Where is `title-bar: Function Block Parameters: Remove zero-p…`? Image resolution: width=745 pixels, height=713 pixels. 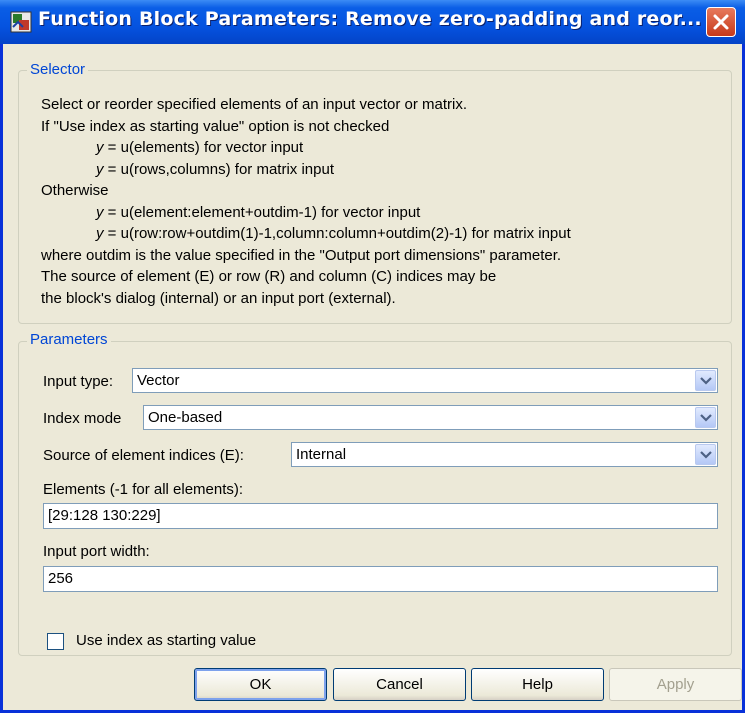
title-bar: Function Block Parameters: Remove zero-p… is located at coordinates (372, 22).